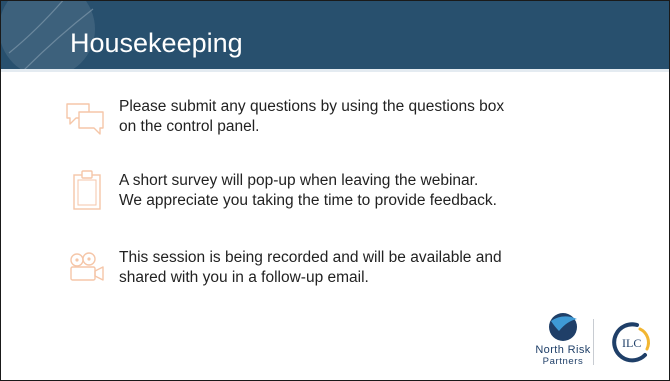 The image size is (670, 381). I want to click on clipboard-icon, so click(87, 190).